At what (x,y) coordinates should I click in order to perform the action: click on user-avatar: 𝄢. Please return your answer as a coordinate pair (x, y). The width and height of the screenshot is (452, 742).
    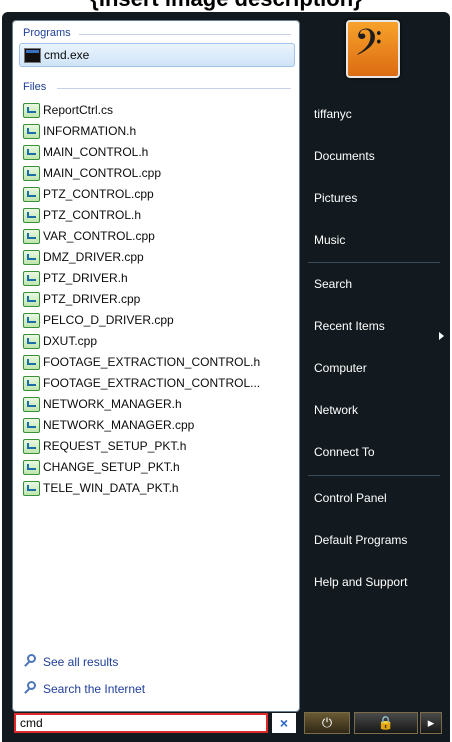
    Looking at the image, I should click on (373, 49).